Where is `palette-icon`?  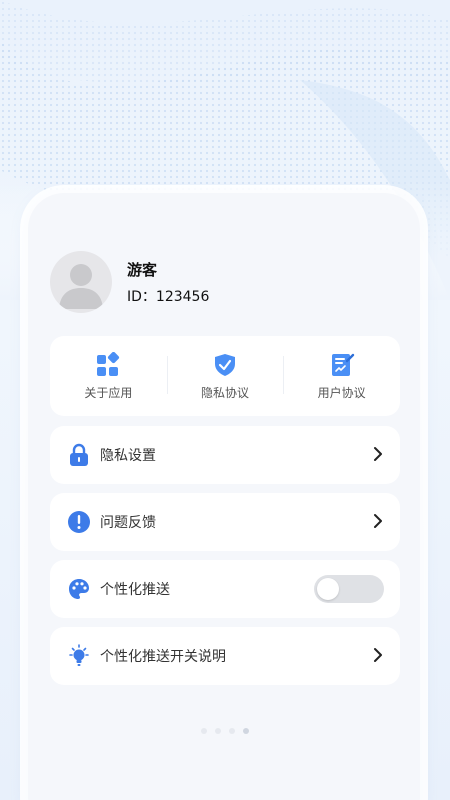
palette-icon is located at coordinates (79, 589).